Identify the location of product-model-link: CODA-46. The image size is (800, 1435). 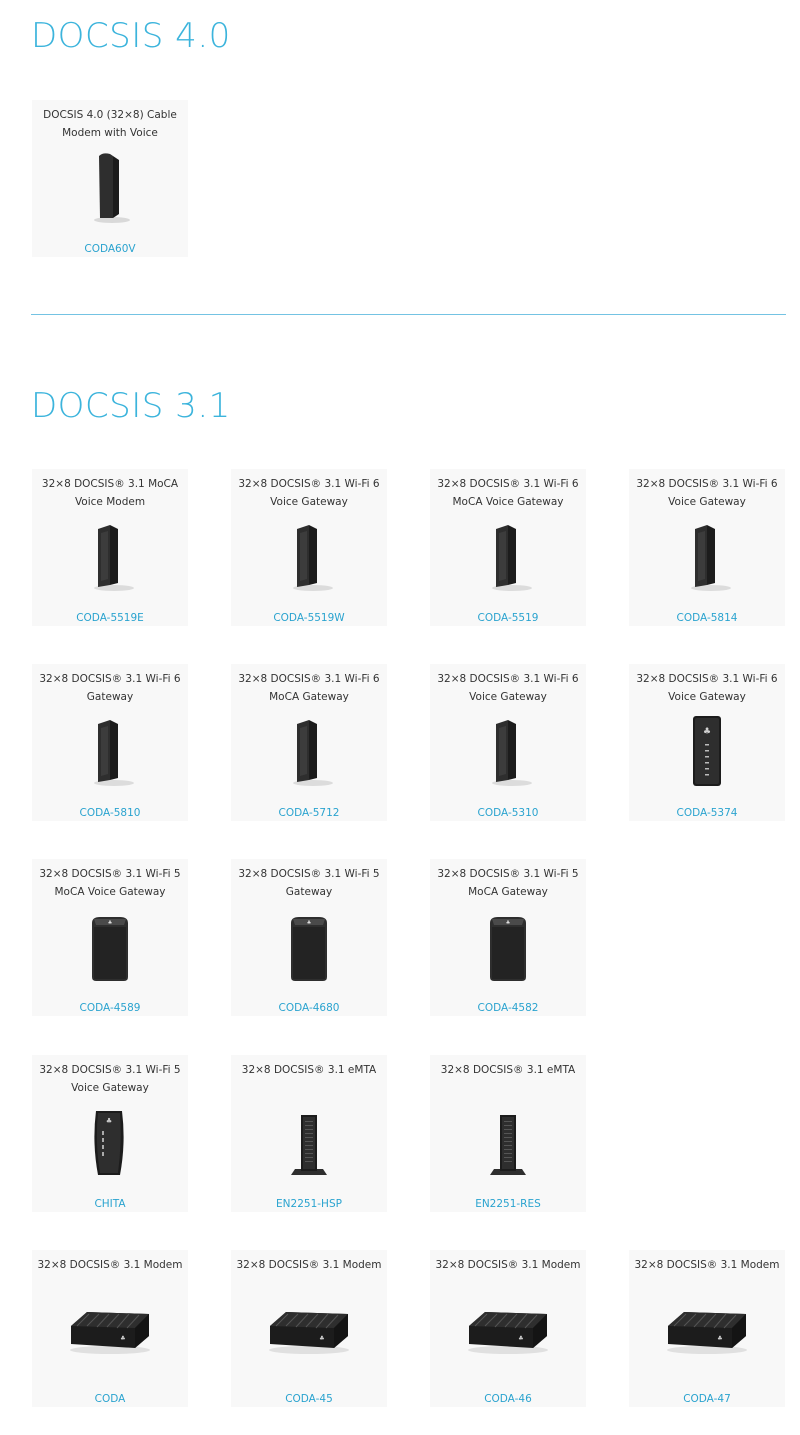
(508, 1399).